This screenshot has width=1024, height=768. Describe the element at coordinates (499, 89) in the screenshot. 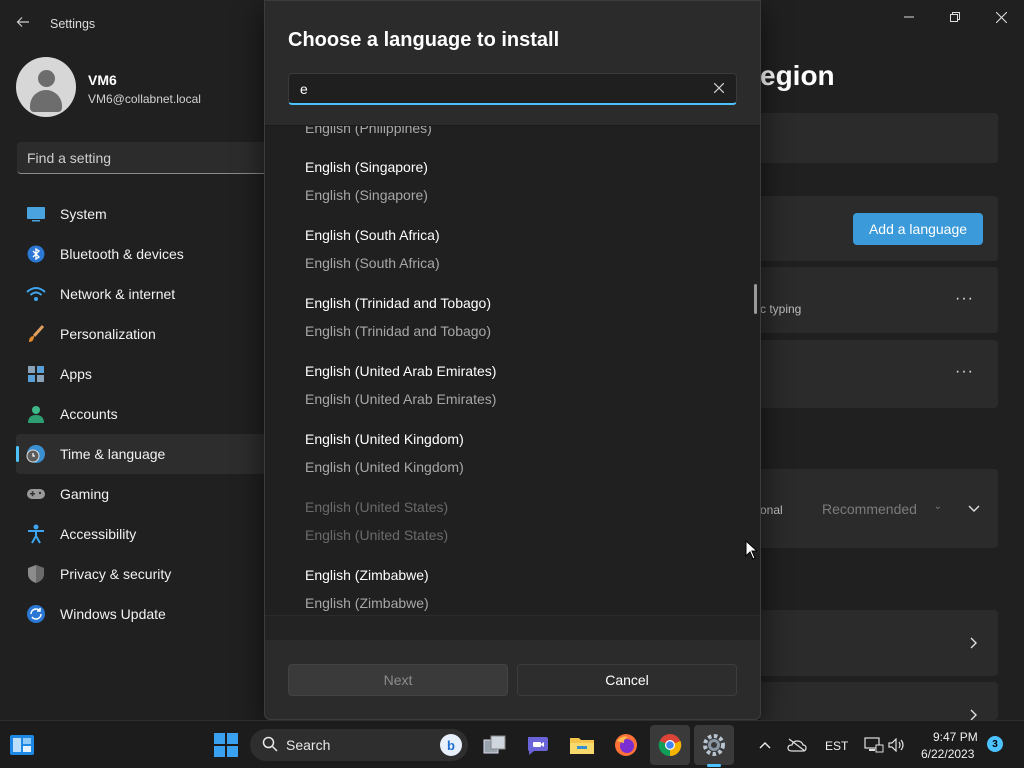

I see `language-search-input` at that location.